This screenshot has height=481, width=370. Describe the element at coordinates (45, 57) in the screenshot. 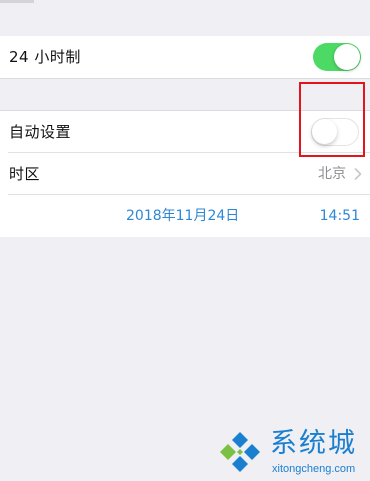

I see `row-24-hour-label: 24 小时制` at that location.